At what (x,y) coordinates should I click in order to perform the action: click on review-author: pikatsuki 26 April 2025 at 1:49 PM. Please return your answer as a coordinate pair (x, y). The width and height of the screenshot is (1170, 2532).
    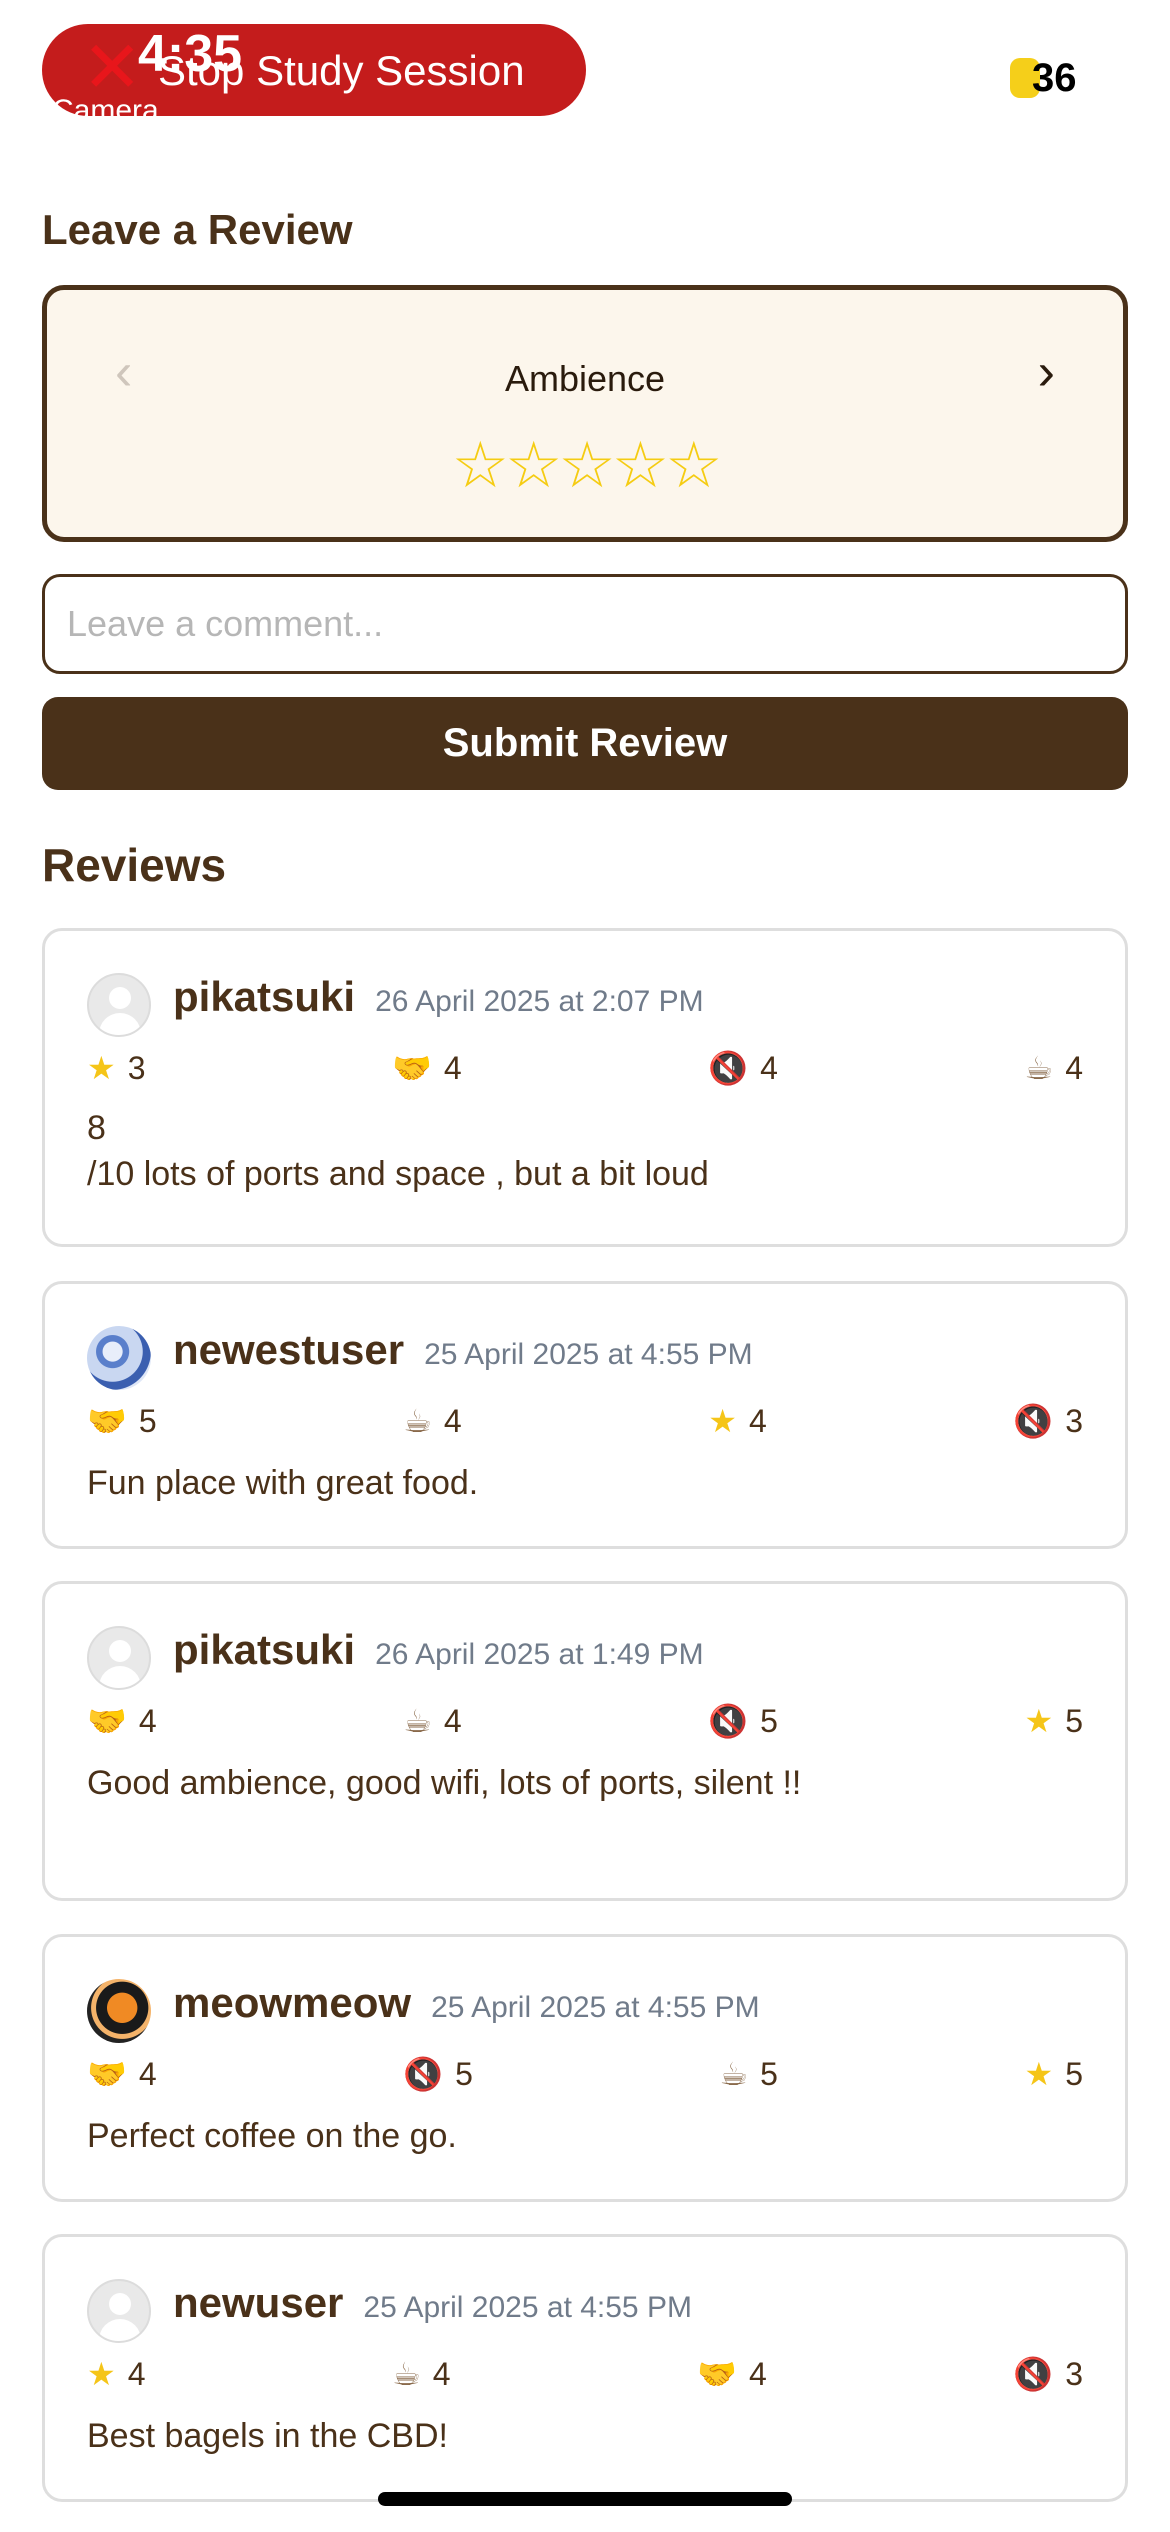
    Looking at the image, I should click on (438, 1649).